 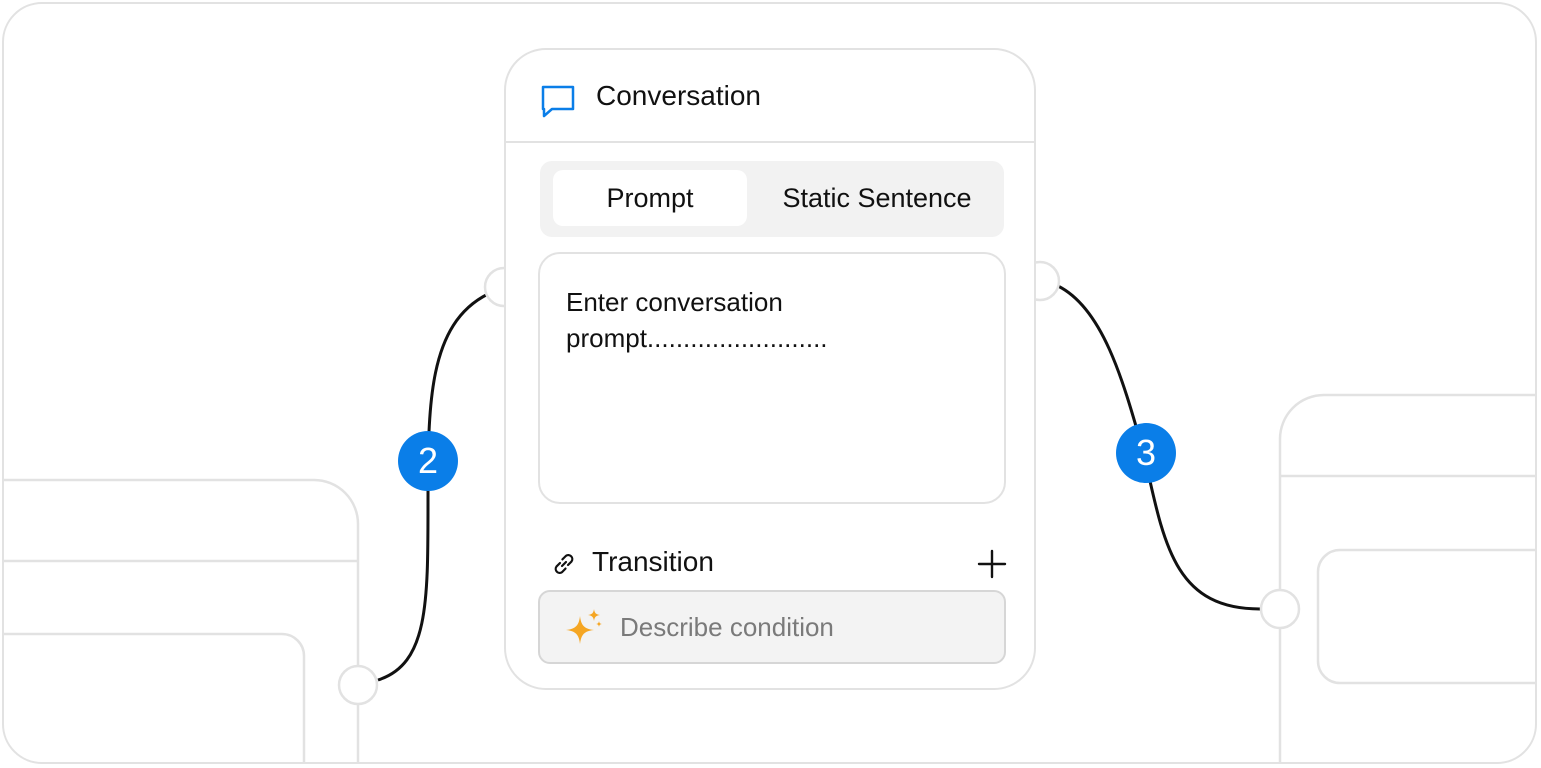 I want to click on tab-static-sentence: Static Sentence, so click(x=877, y=198).